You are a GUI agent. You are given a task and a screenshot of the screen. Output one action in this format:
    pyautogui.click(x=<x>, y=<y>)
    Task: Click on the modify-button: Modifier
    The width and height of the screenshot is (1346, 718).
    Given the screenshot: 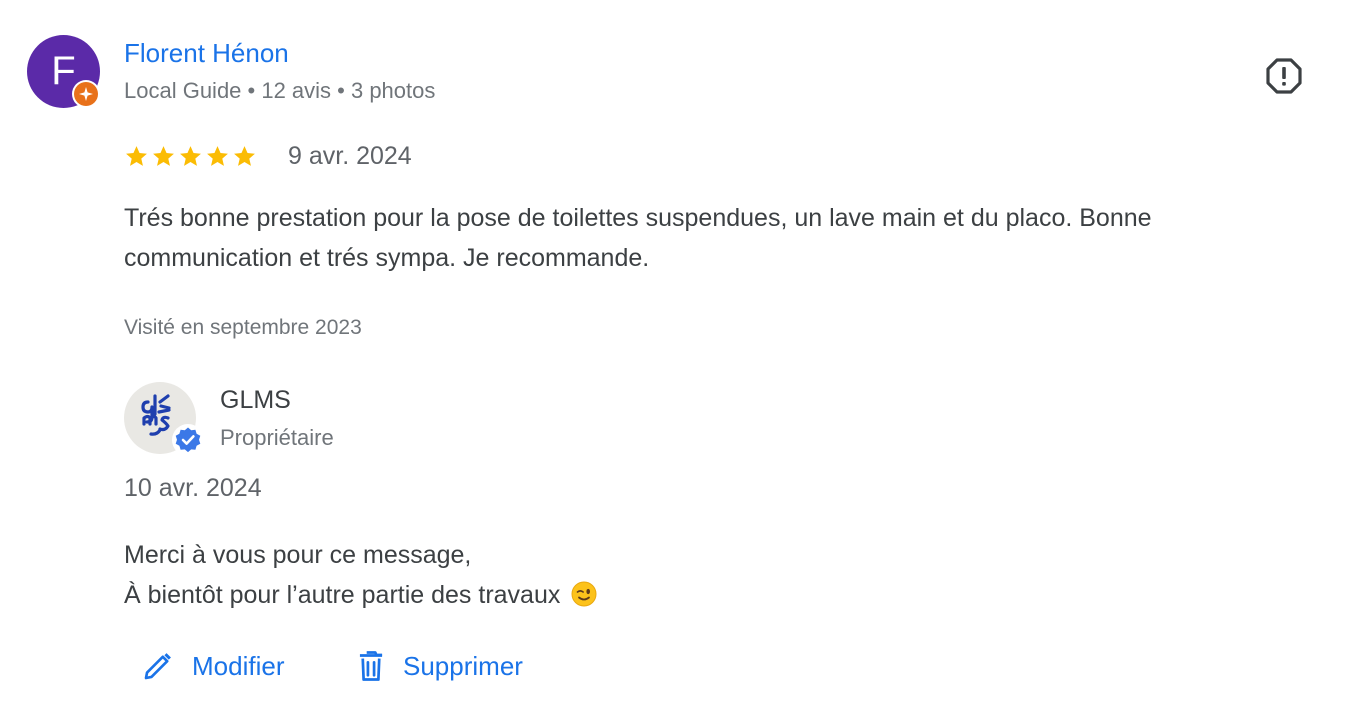 What is the action you would take?
    pyautogui.click(x=213, y=666)
    